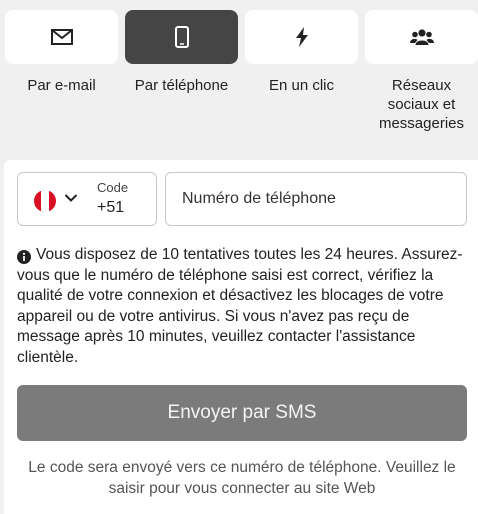  What do you see at coordinates (45, 201) in the screenshot?
I see `peru-flag-icon` at bounding box center [45, 201].